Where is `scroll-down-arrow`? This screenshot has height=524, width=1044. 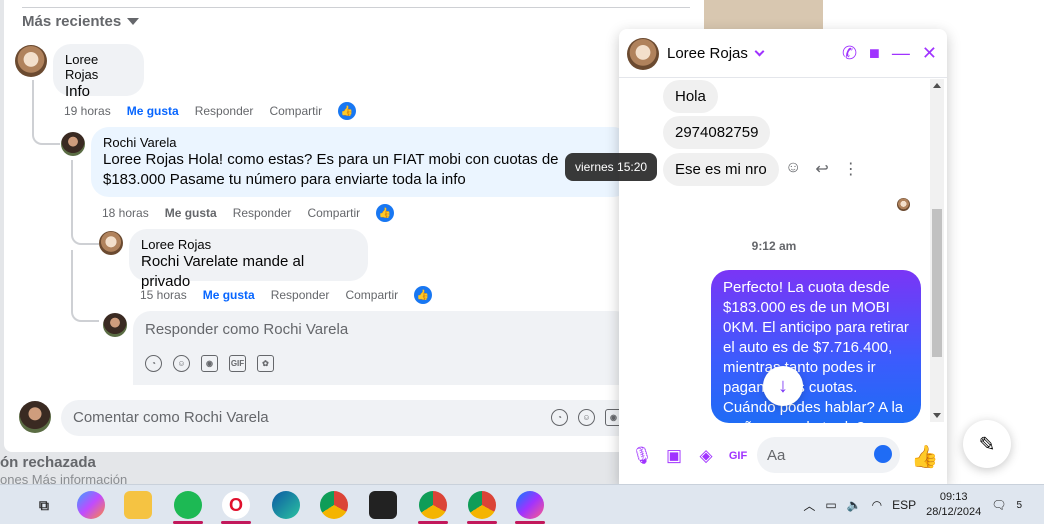 scroll-down-arrow is located at coordinates (937, 415).